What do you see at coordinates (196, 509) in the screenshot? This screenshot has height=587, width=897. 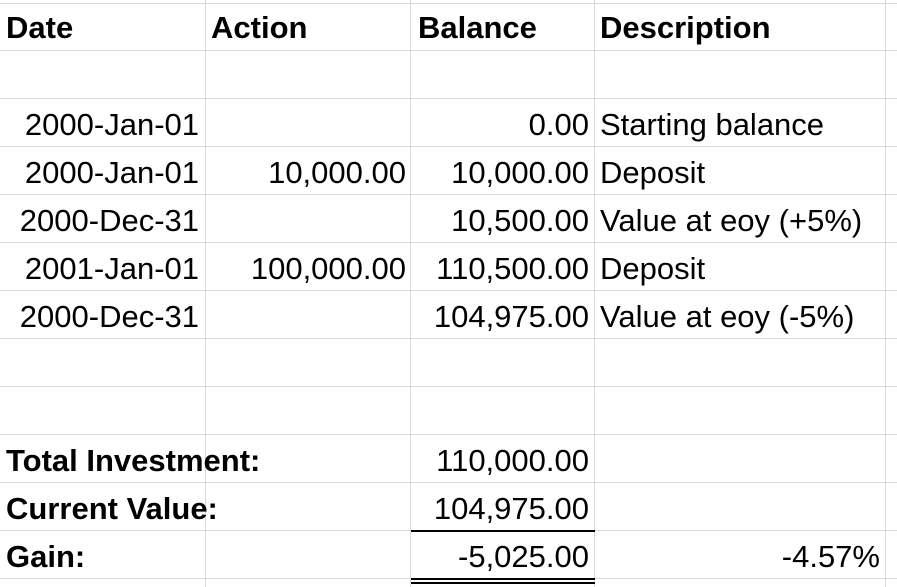 I see `current-value-label: Current Value:` at bounding box center [196, 509].